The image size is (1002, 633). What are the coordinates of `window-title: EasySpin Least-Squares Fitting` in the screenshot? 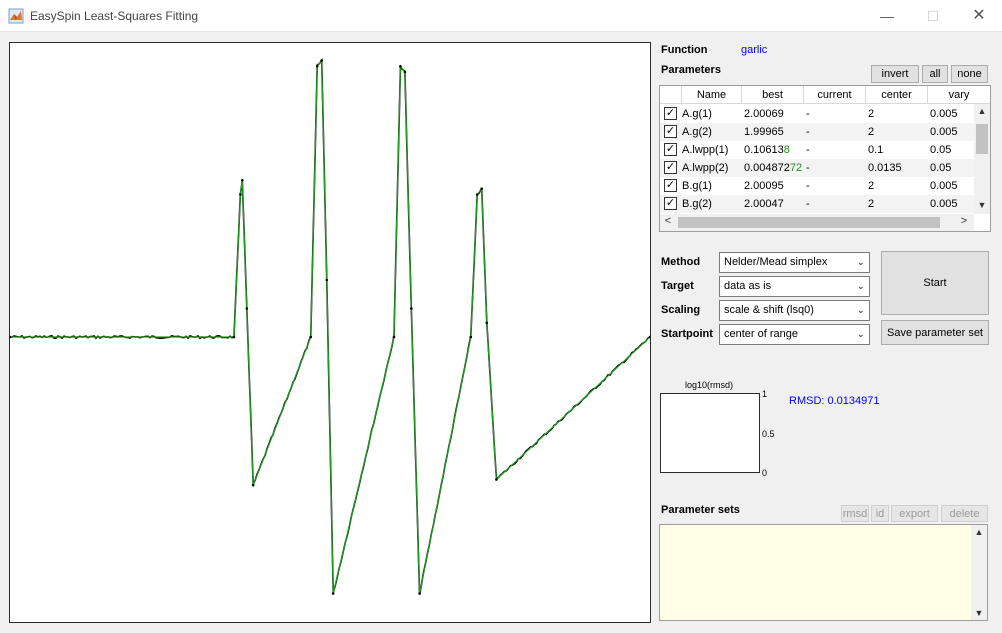 It's located at (114, 16).